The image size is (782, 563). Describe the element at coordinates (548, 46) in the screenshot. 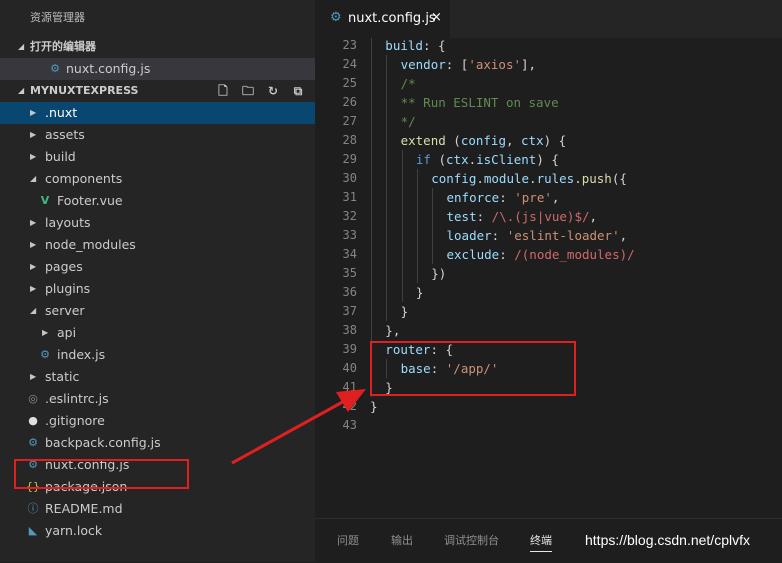

I see `code-line: 23 build: {` at that location.